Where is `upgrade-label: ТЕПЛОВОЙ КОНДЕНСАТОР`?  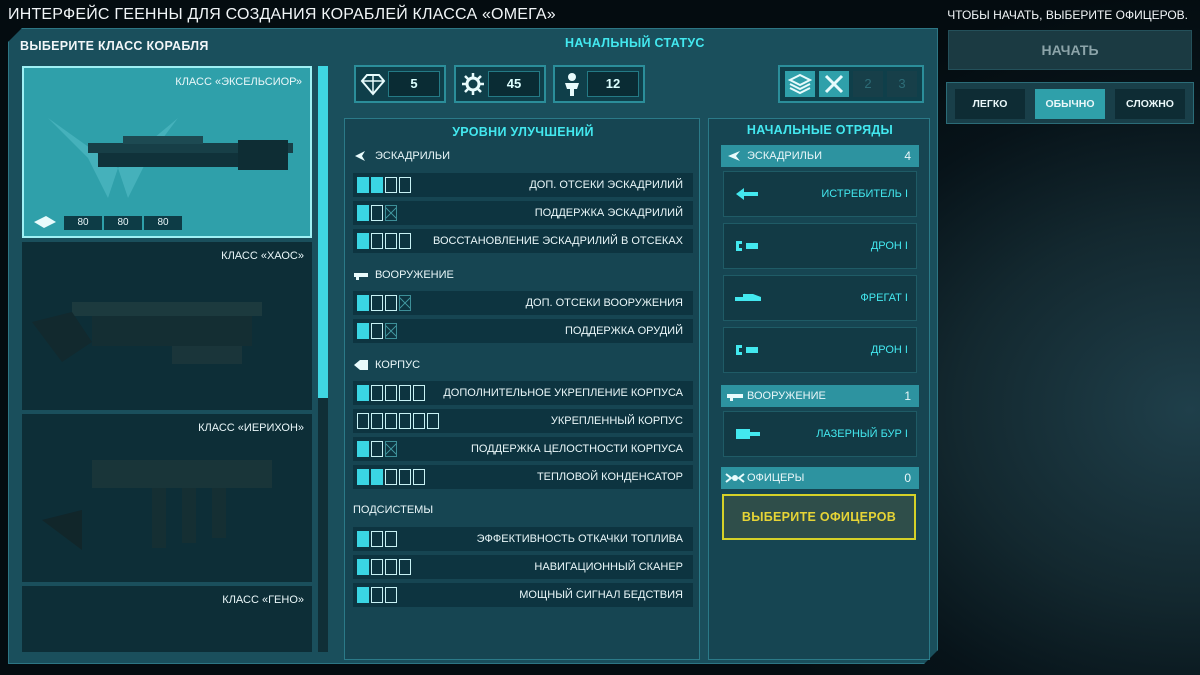 upgrade-label: ТЕПЛОВОЙ КОНДЕНСАТОР is located at coordinates (609, 477).